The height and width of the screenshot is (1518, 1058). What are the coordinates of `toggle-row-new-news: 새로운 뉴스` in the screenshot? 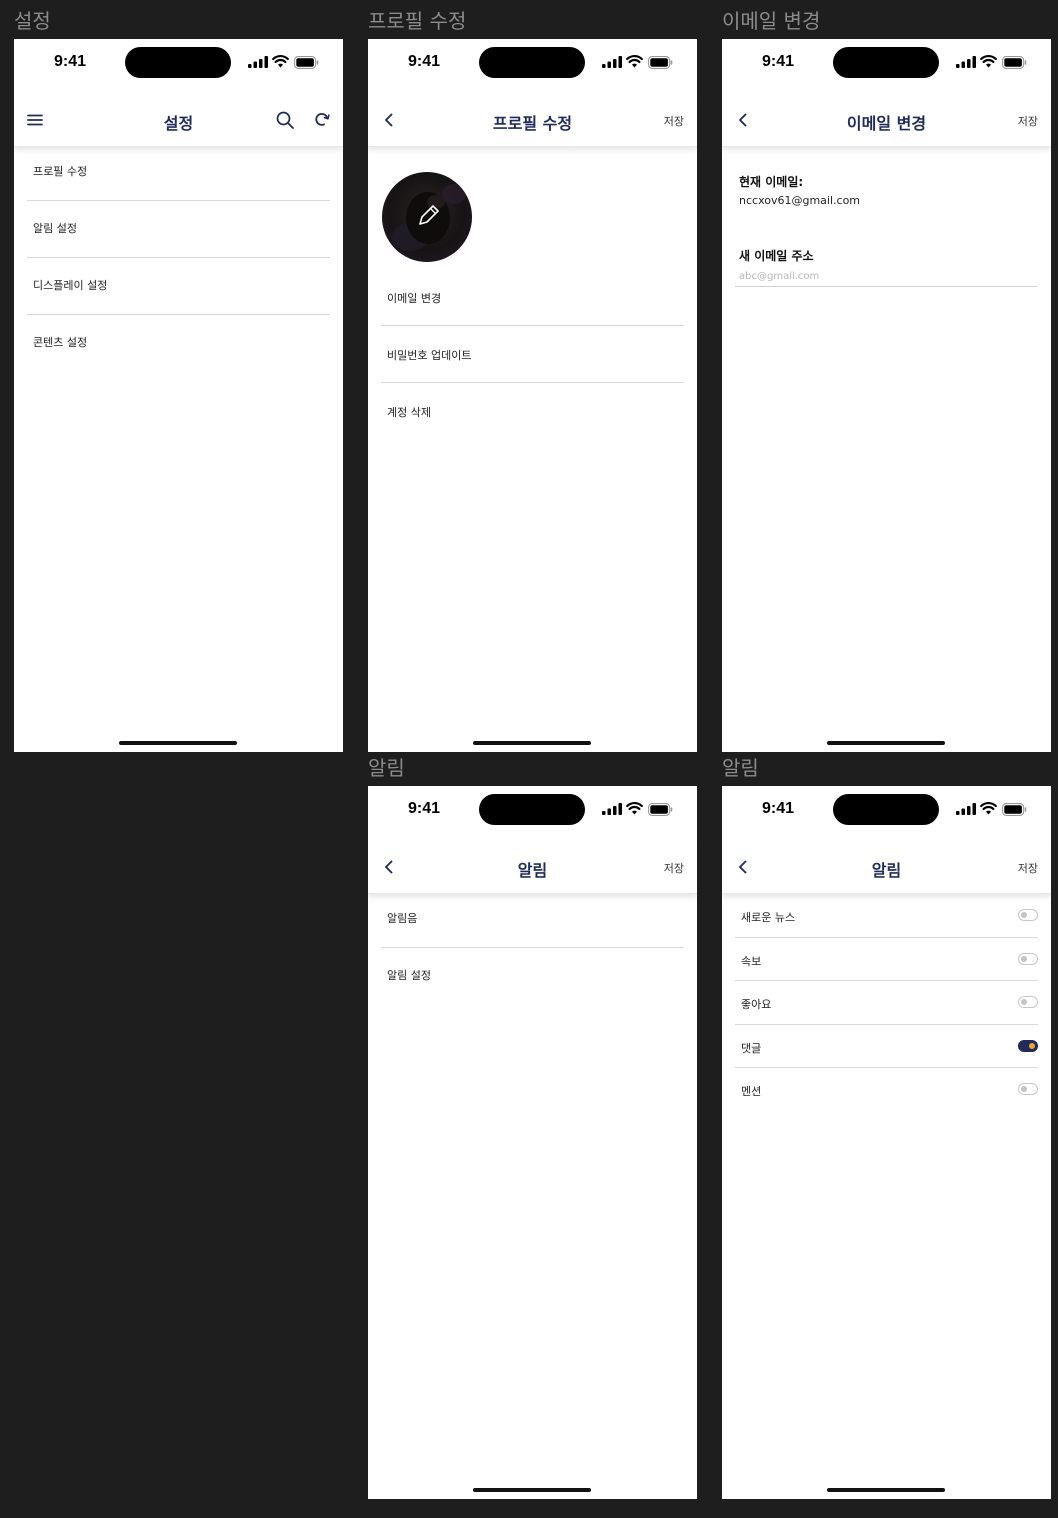 It's located at (886, 916).